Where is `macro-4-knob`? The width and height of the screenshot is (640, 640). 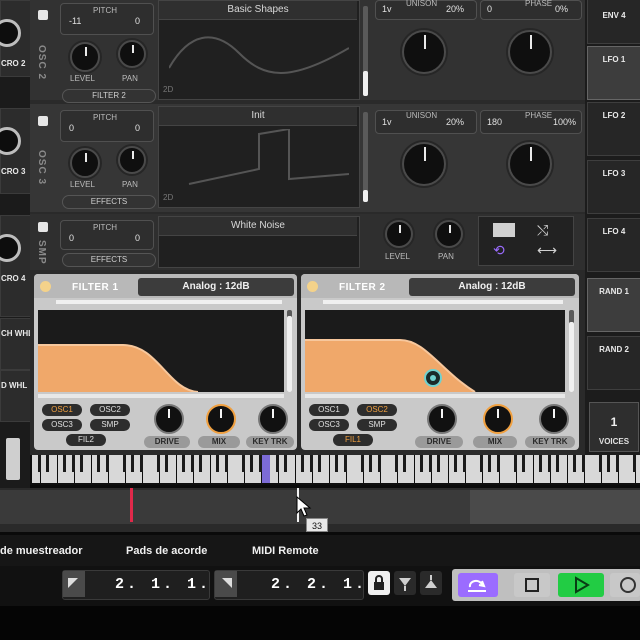
macro-4-knob is located at coordinates (10, 248).